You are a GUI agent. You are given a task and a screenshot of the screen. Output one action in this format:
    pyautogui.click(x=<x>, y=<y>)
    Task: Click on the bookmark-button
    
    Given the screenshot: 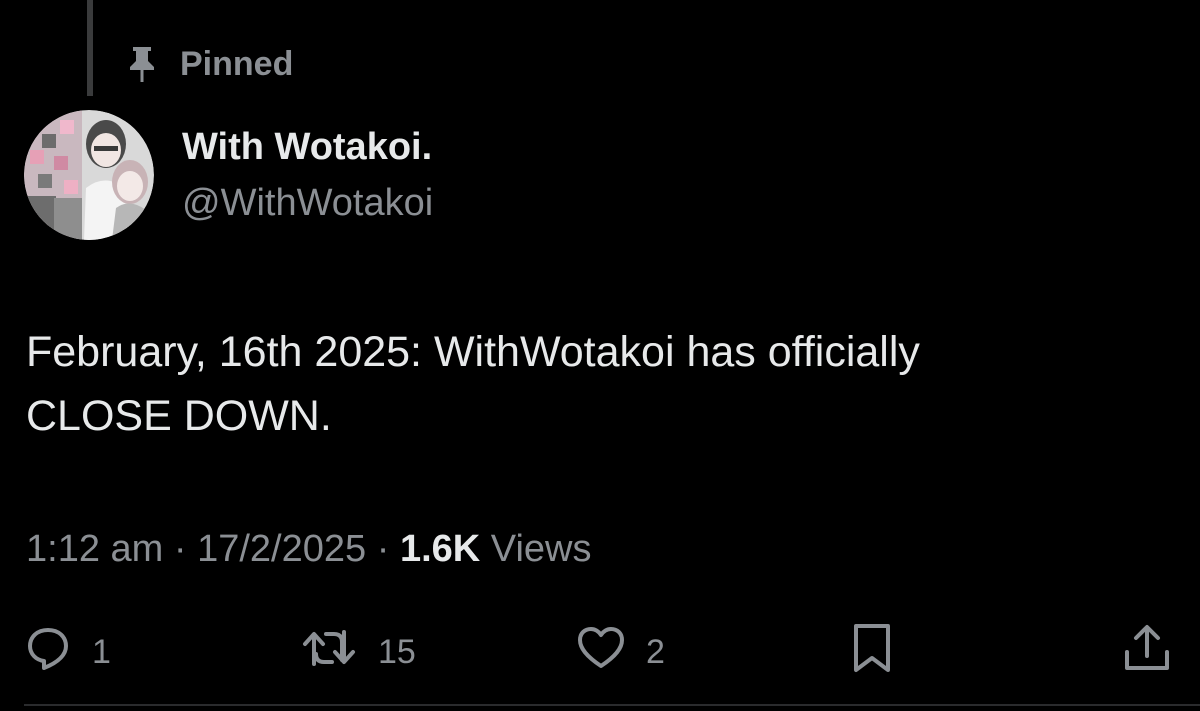 What is the action you would take?
    pyautogui.click(x=872, y=652)
    